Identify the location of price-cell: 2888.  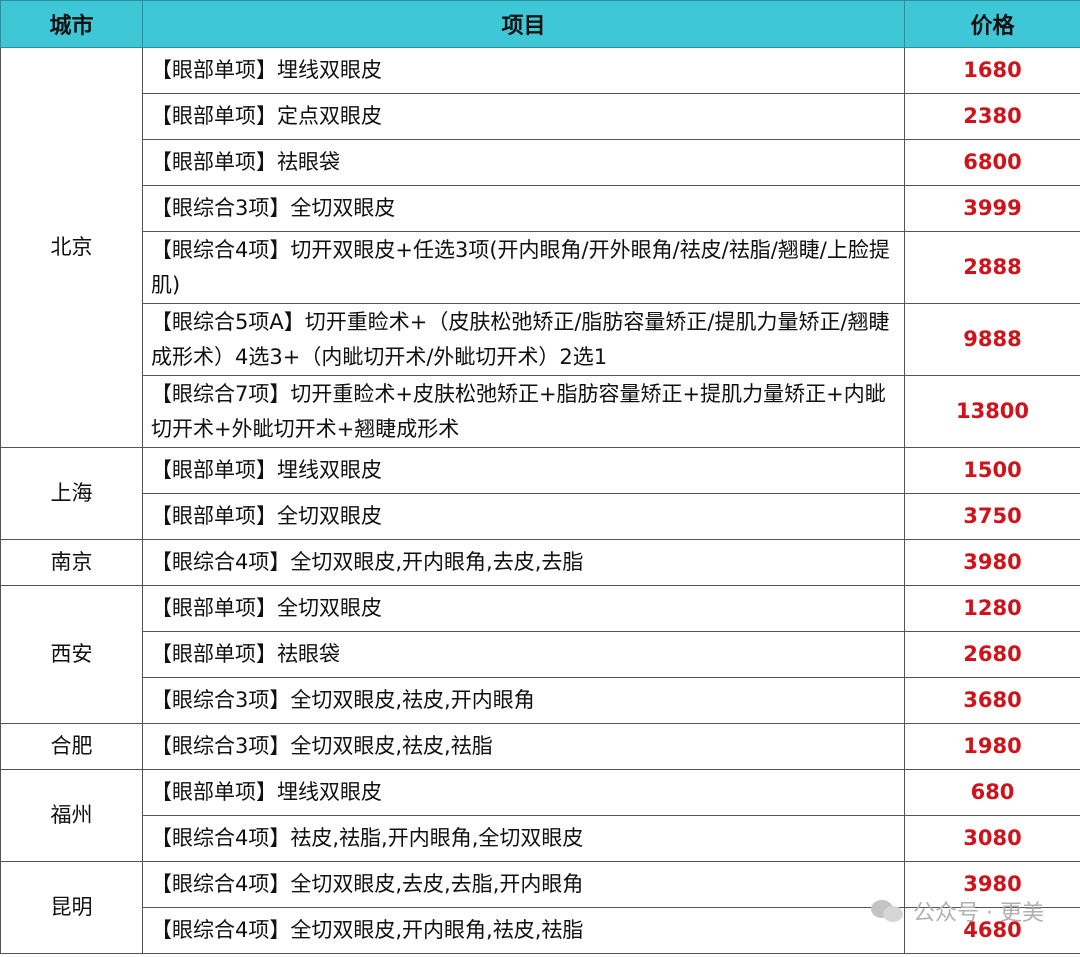
(992, 267).